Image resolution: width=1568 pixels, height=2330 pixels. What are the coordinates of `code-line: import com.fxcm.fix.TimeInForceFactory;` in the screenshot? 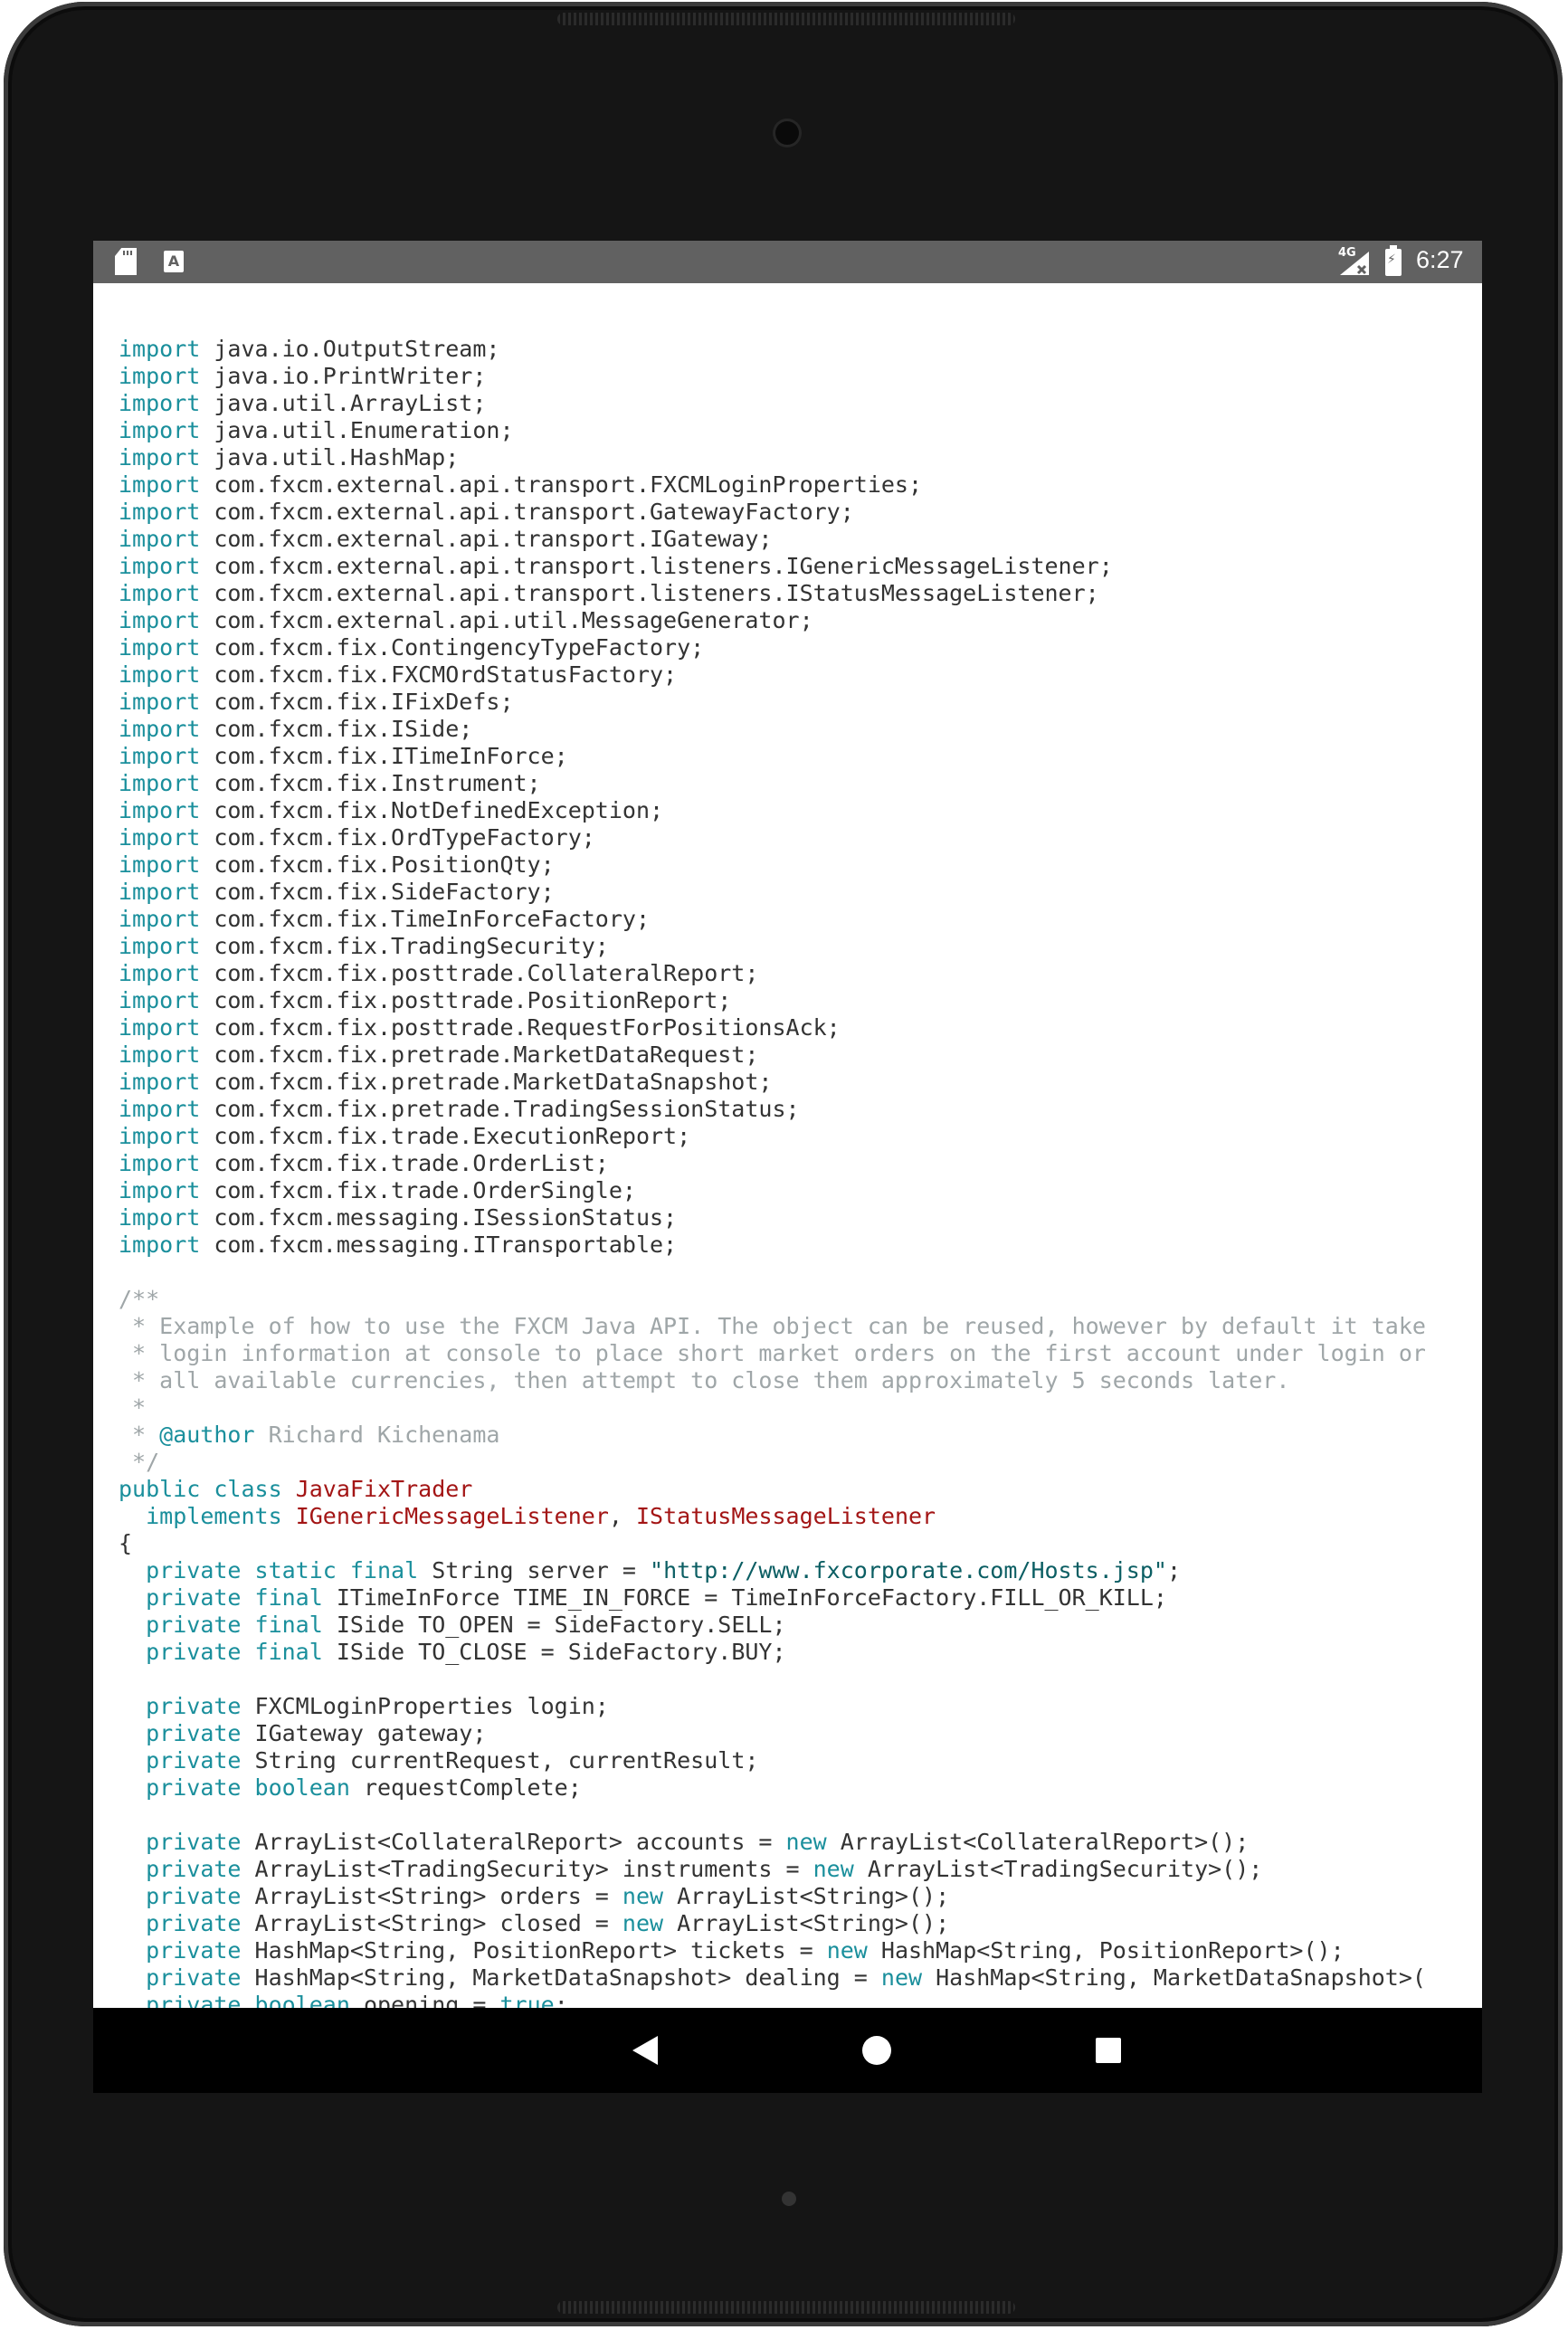 It's located at (801, 919).